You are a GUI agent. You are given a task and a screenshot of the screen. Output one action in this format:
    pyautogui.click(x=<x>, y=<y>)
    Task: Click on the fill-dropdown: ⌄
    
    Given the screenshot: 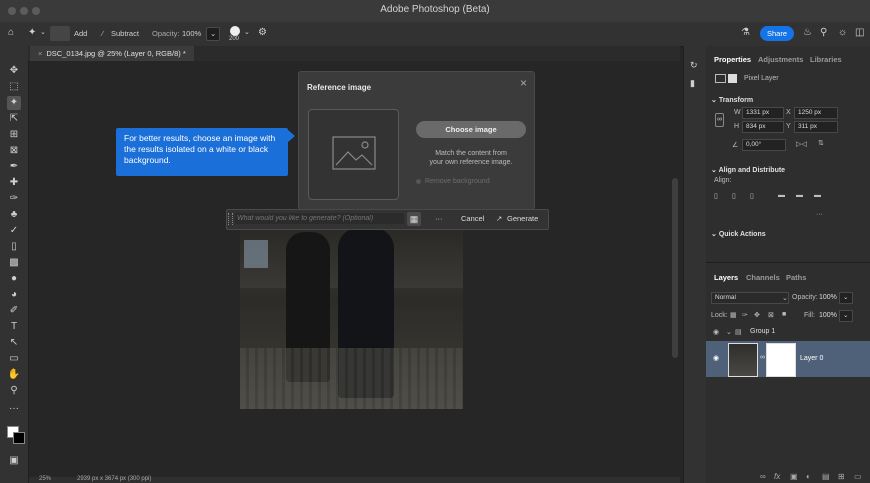 What is the action you would take?
    pyautogui.click(x=846, y=316)
    